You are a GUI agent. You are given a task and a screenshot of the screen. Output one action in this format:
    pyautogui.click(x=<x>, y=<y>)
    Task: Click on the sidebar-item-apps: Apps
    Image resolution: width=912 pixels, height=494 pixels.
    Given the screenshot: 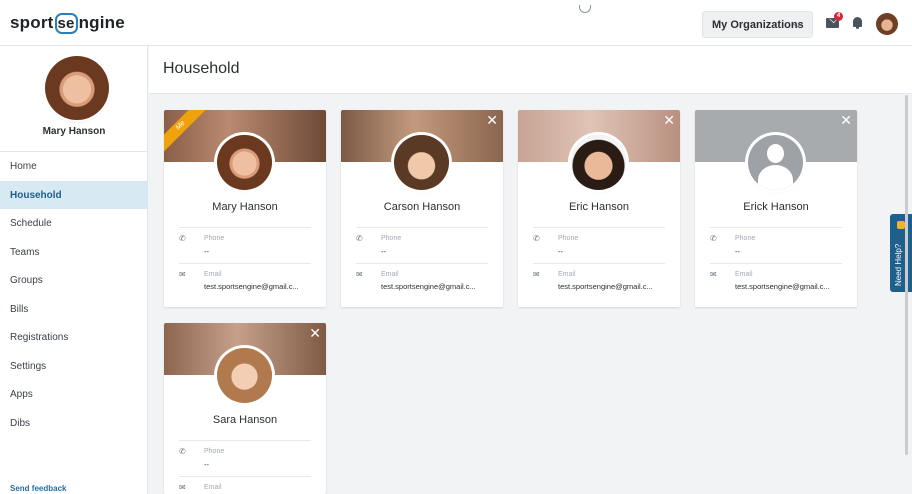 What is the action you would take?
    pyautogui.click(x=74, y=394)
    